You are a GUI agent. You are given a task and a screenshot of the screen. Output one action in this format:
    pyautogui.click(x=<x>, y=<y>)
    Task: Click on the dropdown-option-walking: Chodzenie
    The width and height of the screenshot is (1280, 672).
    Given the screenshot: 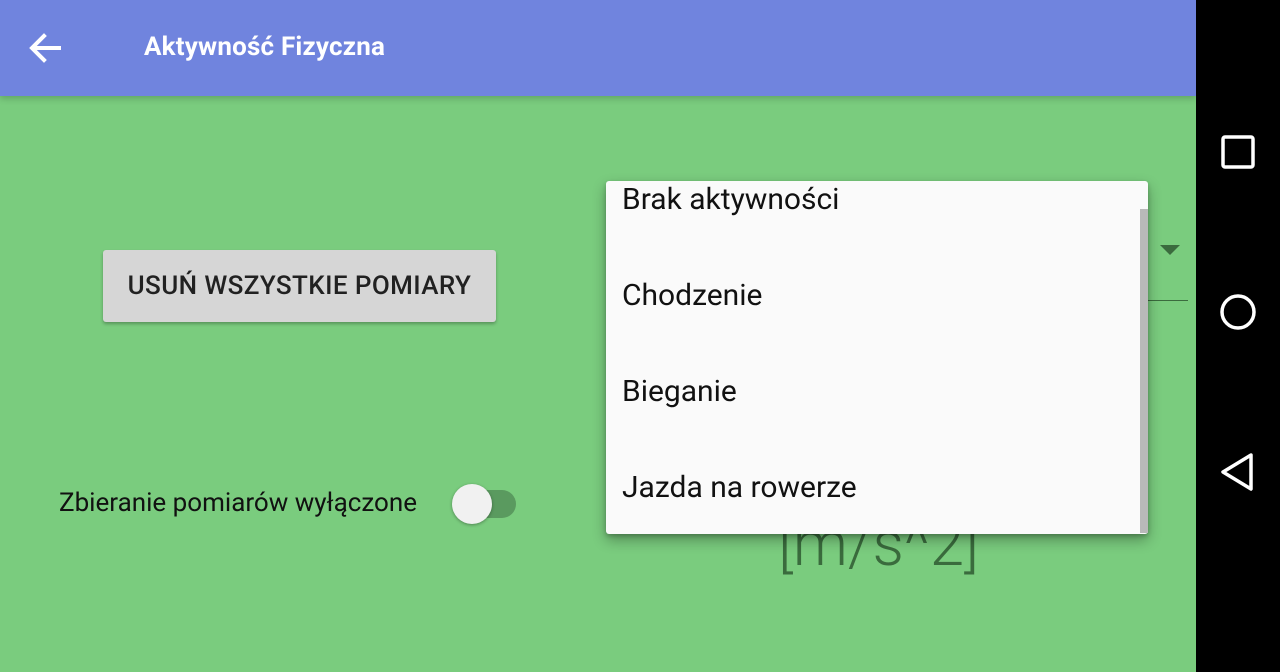 What is the action you would take?
    pyautogui.click(x=871, y=295)
    